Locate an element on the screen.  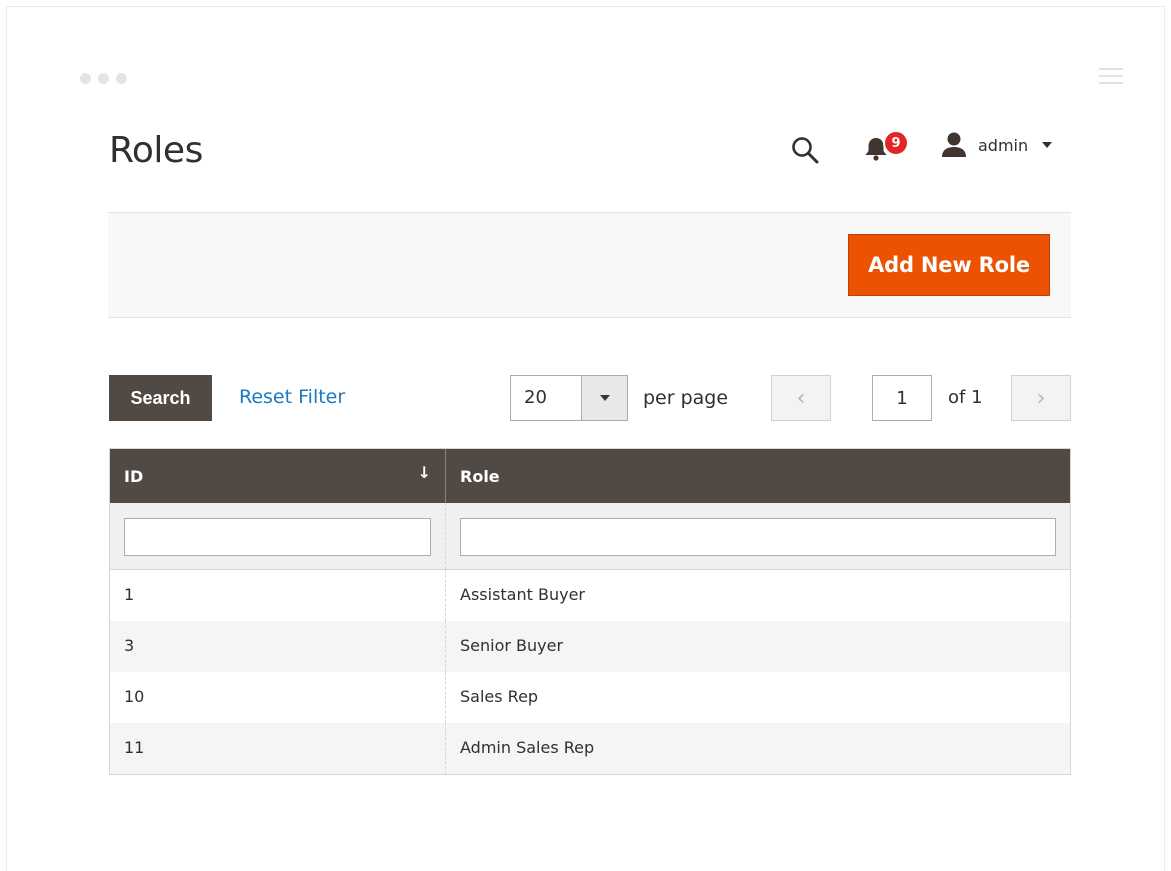
id-filter-input is located at coordinates (277, 537).